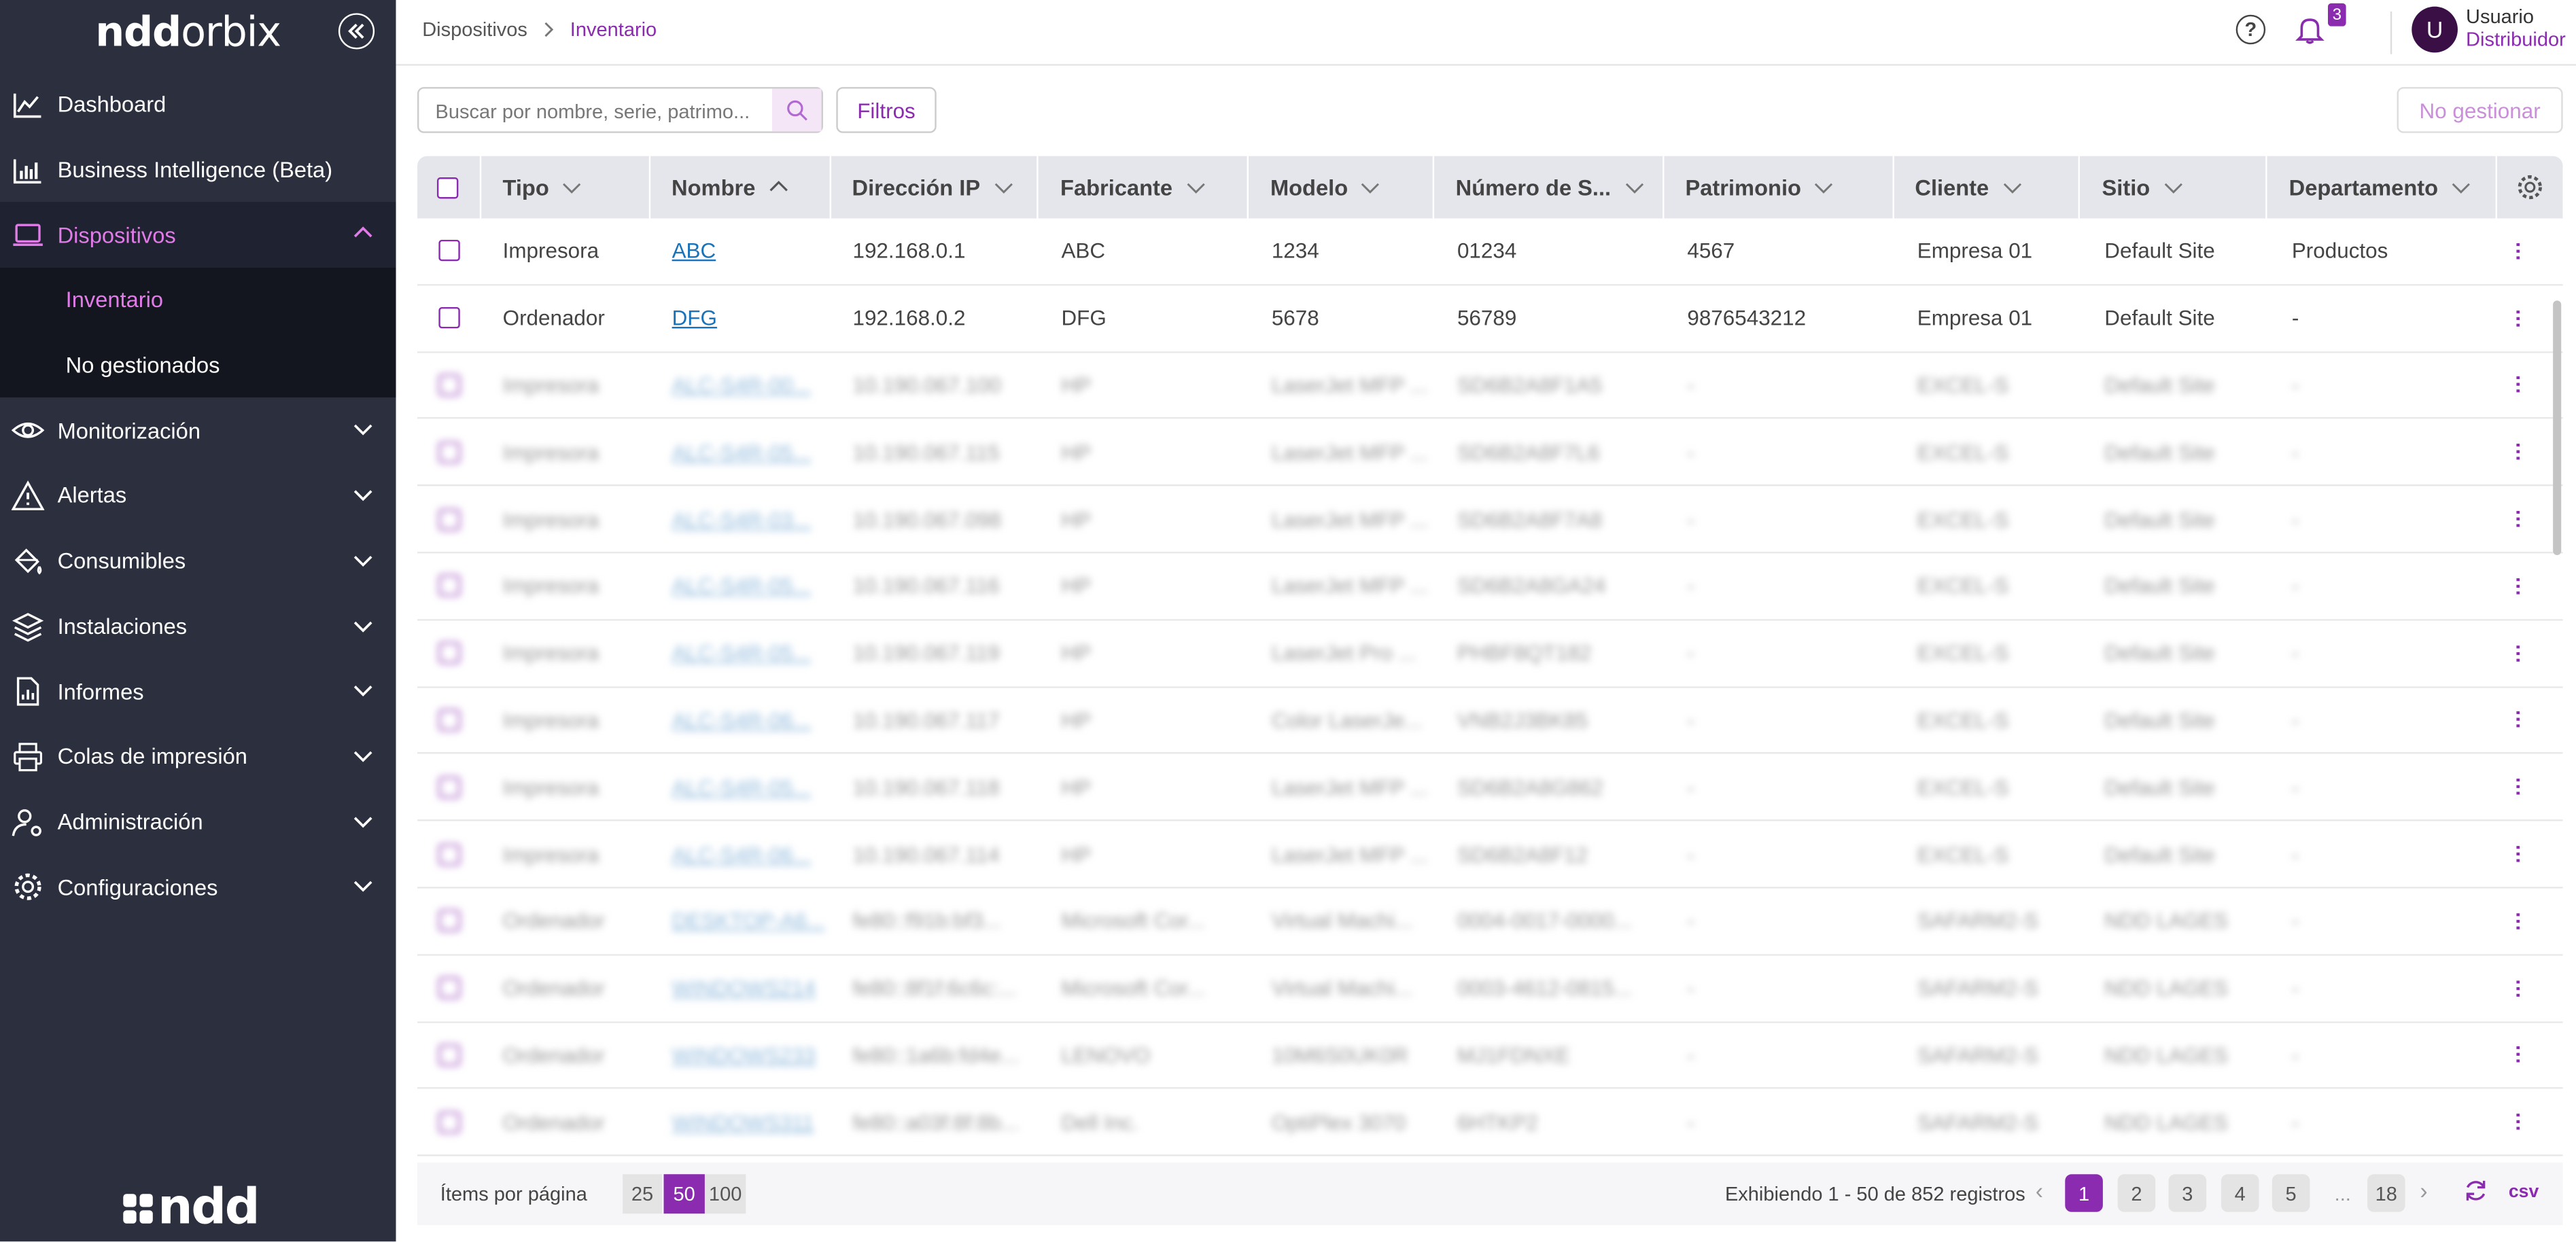 This screenshot has height=1242, width=2576. Describe the element at coordinates (198, 496) in the screenshot. I see `sidebar-item-alertas: Alertas` at that location.